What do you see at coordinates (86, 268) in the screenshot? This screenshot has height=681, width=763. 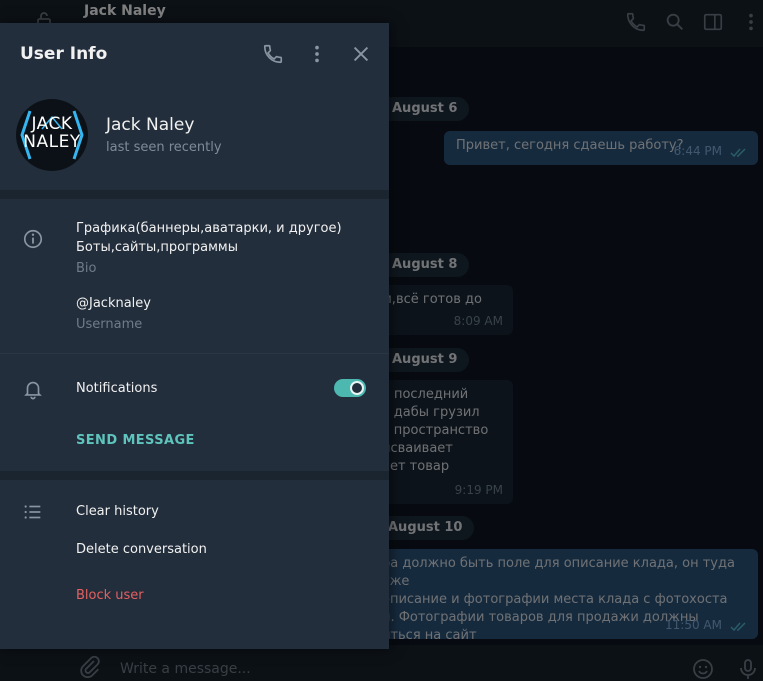 I see `bio-label: Bio` at bounding box center [86, 268].